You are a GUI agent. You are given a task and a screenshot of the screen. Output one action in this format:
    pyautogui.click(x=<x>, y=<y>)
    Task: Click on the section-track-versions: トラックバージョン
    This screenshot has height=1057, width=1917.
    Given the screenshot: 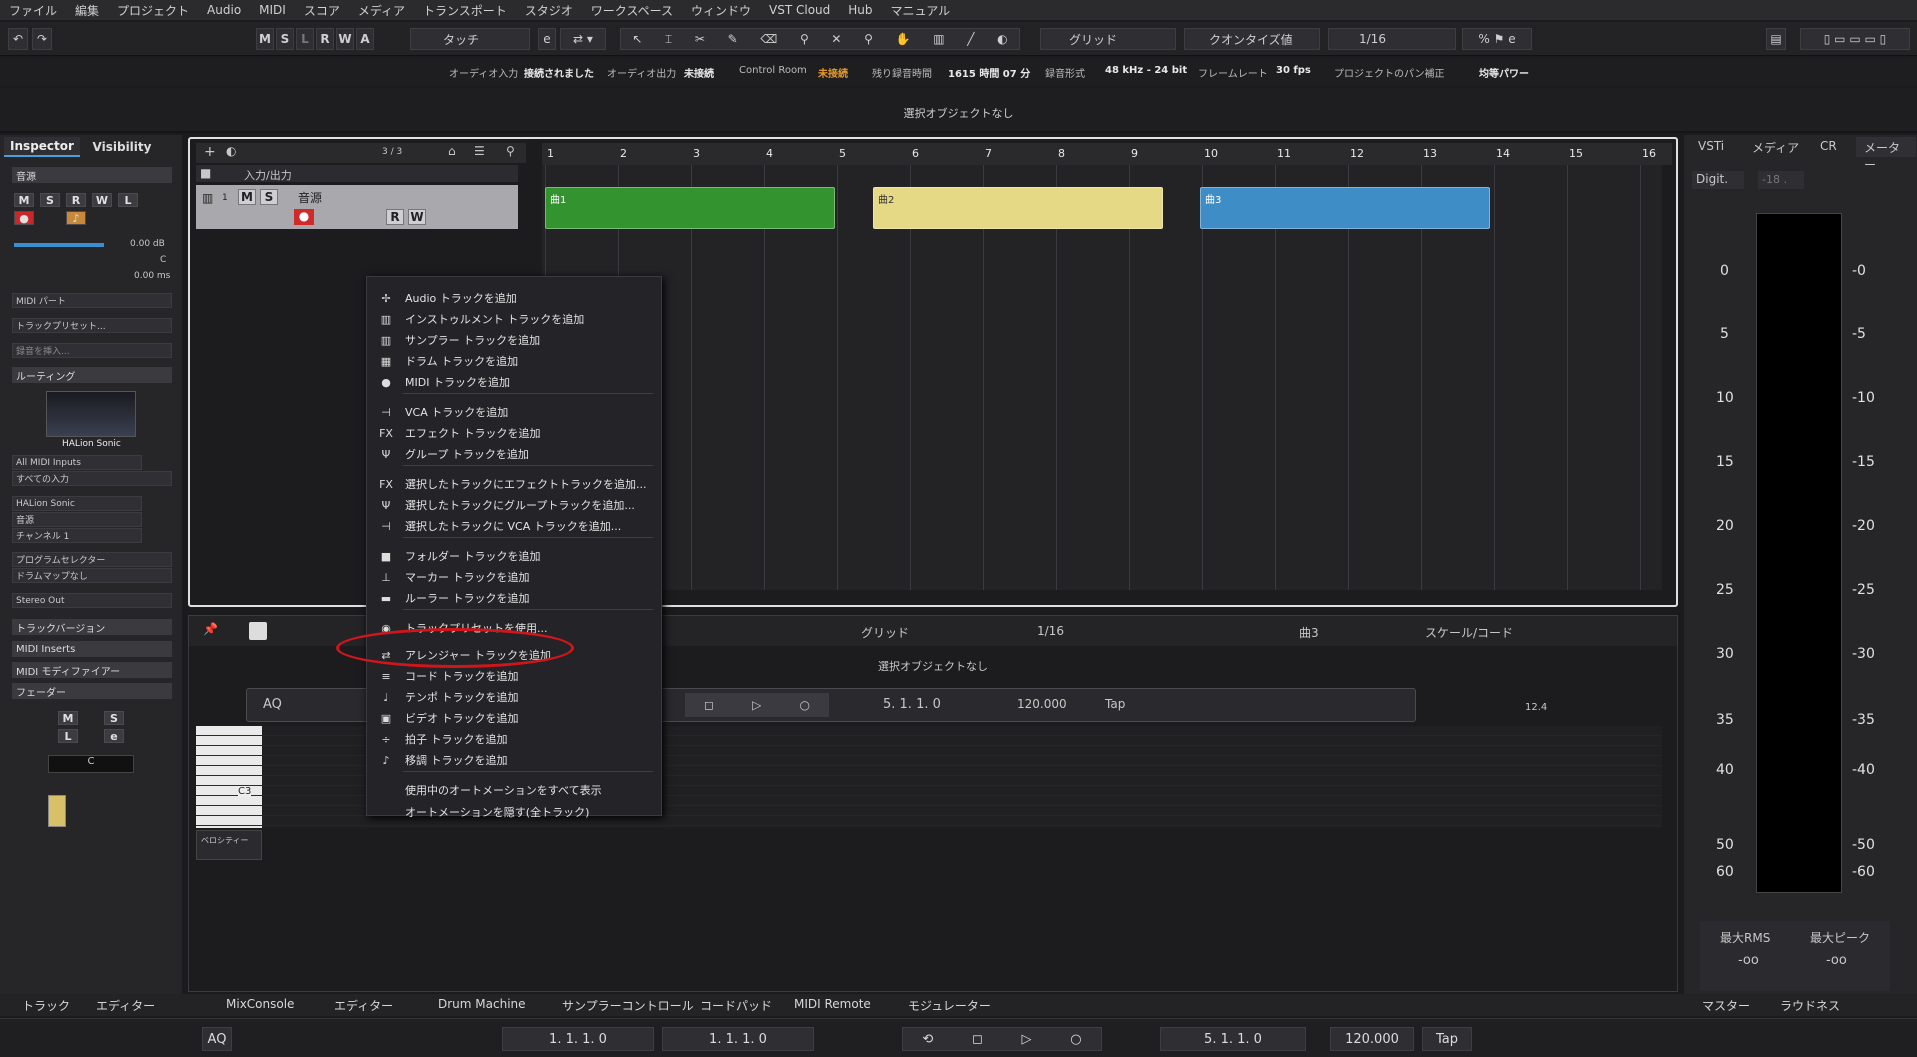 What is the action you would take?
    pyautogui.click(x=92, y=627)
    